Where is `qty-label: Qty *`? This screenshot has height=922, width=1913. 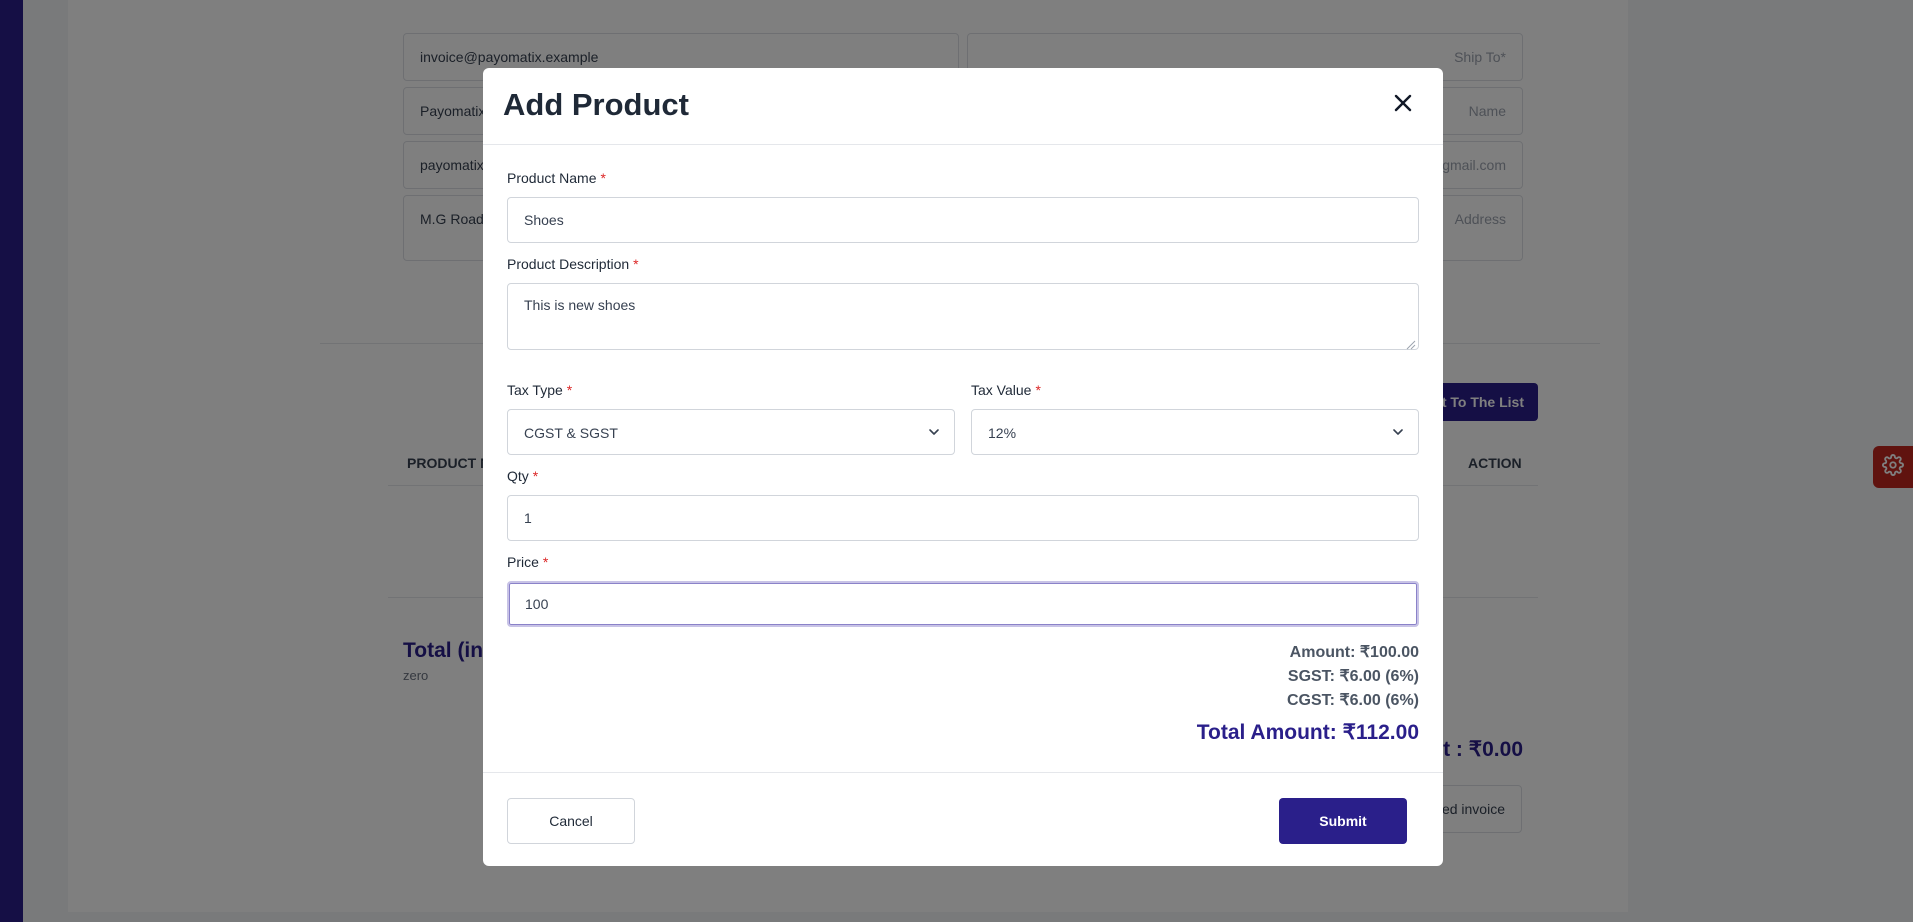 qty-label: Qty * is located at coordinates (522, 476).